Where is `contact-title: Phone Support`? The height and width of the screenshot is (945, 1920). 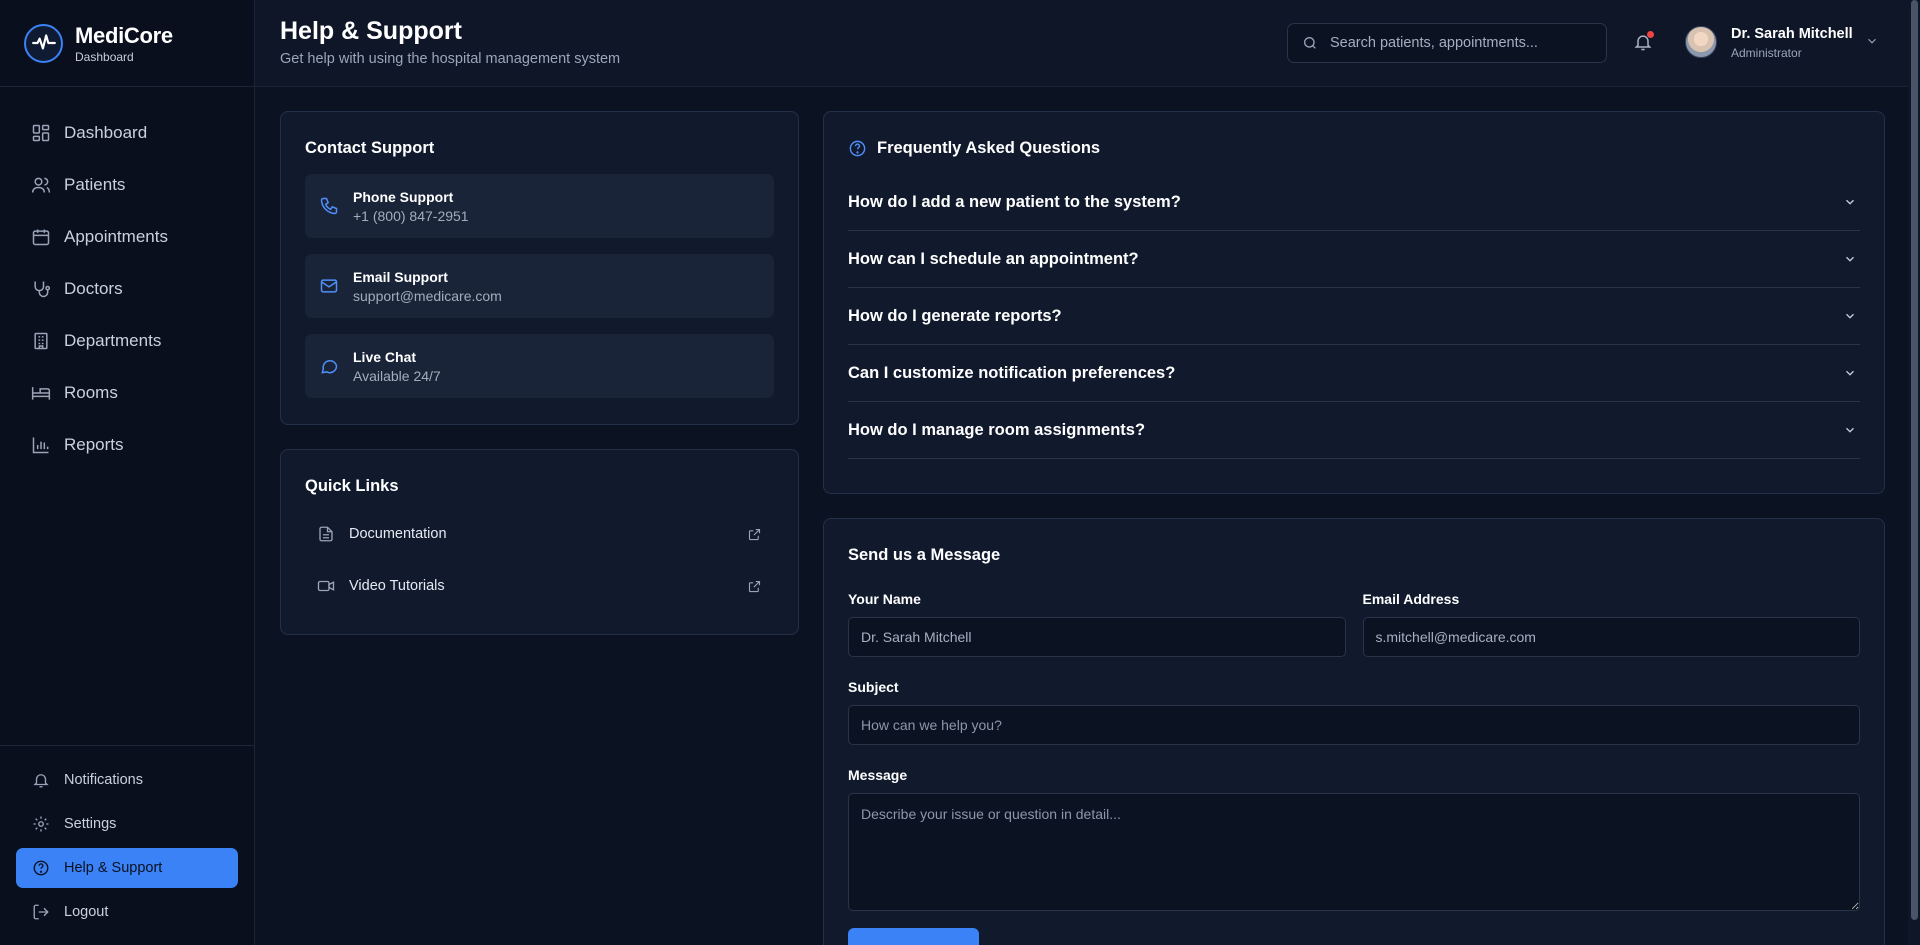 contact-title: Phone Support is located at coordinates (403, 196).